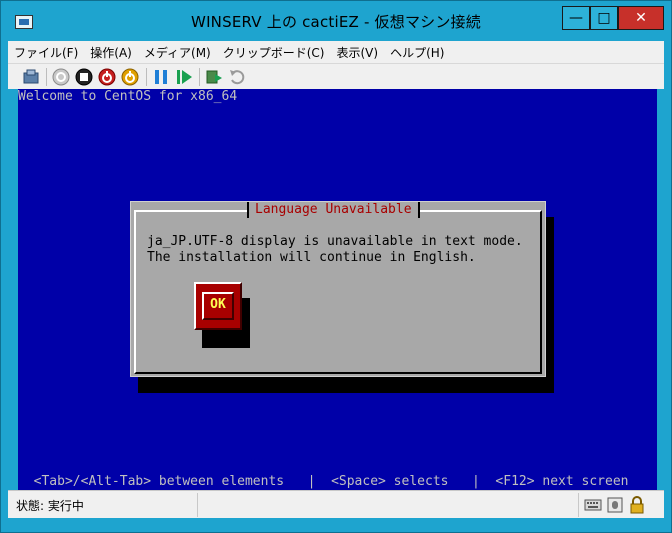 Image resolution: width=672 pixels, height=533 pixels. I want to click on shutdown-icon, so click(107, 77).